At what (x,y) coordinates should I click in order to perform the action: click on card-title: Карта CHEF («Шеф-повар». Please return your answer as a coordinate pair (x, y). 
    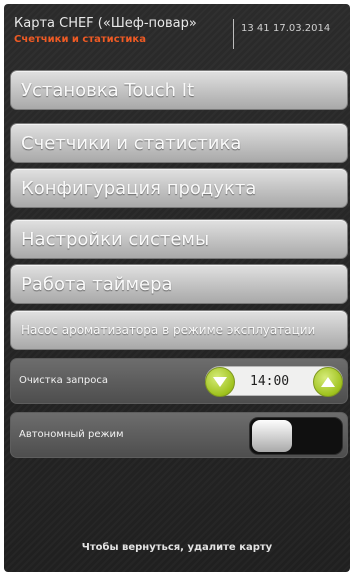
    Looking at the image, I should click on (105, 23).